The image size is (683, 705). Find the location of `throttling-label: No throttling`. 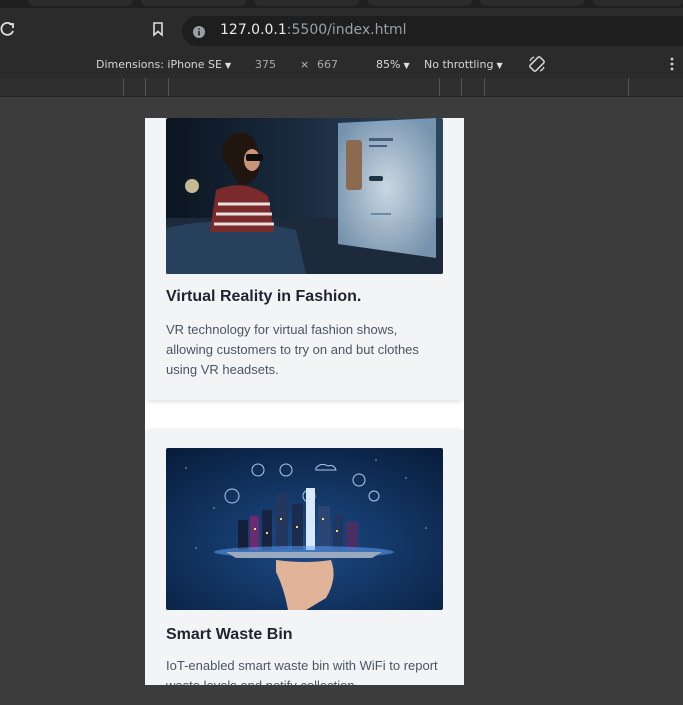

throttling-label: No throttling is located at coordinates (459, 64).